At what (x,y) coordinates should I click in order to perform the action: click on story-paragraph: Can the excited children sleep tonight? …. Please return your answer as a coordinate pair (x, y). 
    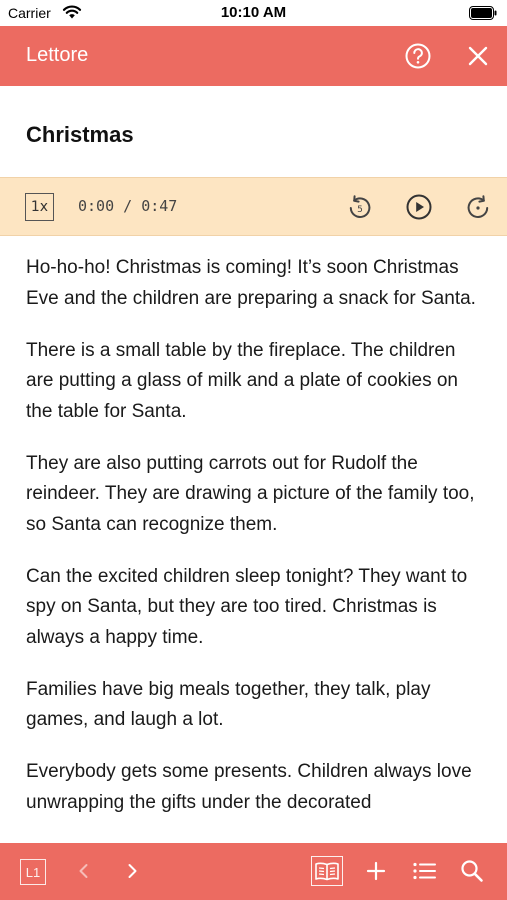
    Looking at the image, I should click on (247, 606).